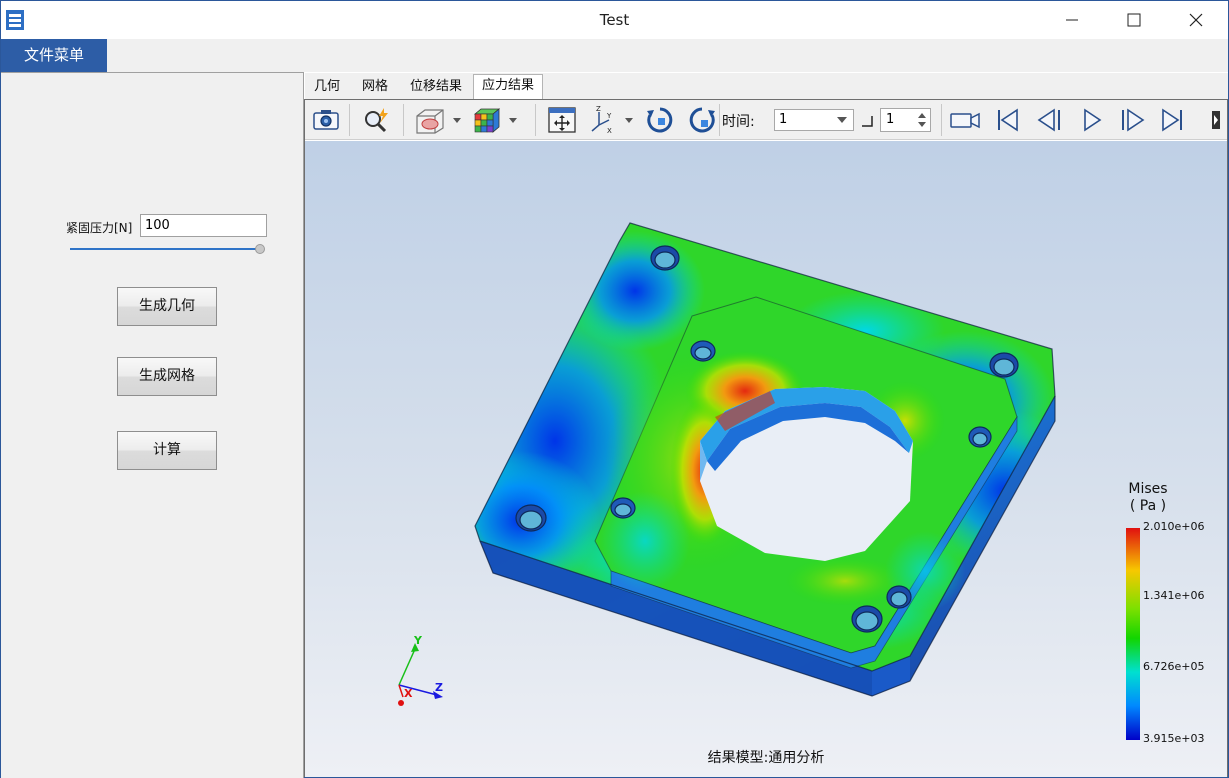 Image resolution: width=1229 pixels, height=778 pixels. What do you see at coordinates (814, 120) in the screenshot?
I see `time-select: 1` at bounding box center [814, 120].